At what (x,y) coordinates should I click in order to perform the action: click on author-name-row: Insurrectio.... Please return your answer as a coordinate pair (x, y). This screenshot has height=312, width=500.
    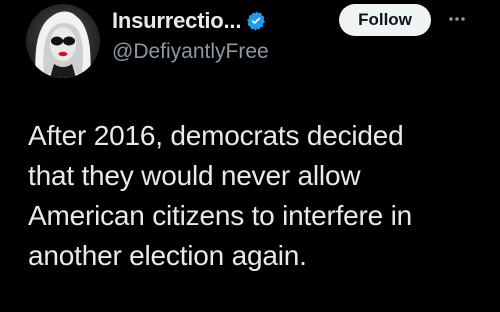
    Looking at the image, I should click on (189, 21).